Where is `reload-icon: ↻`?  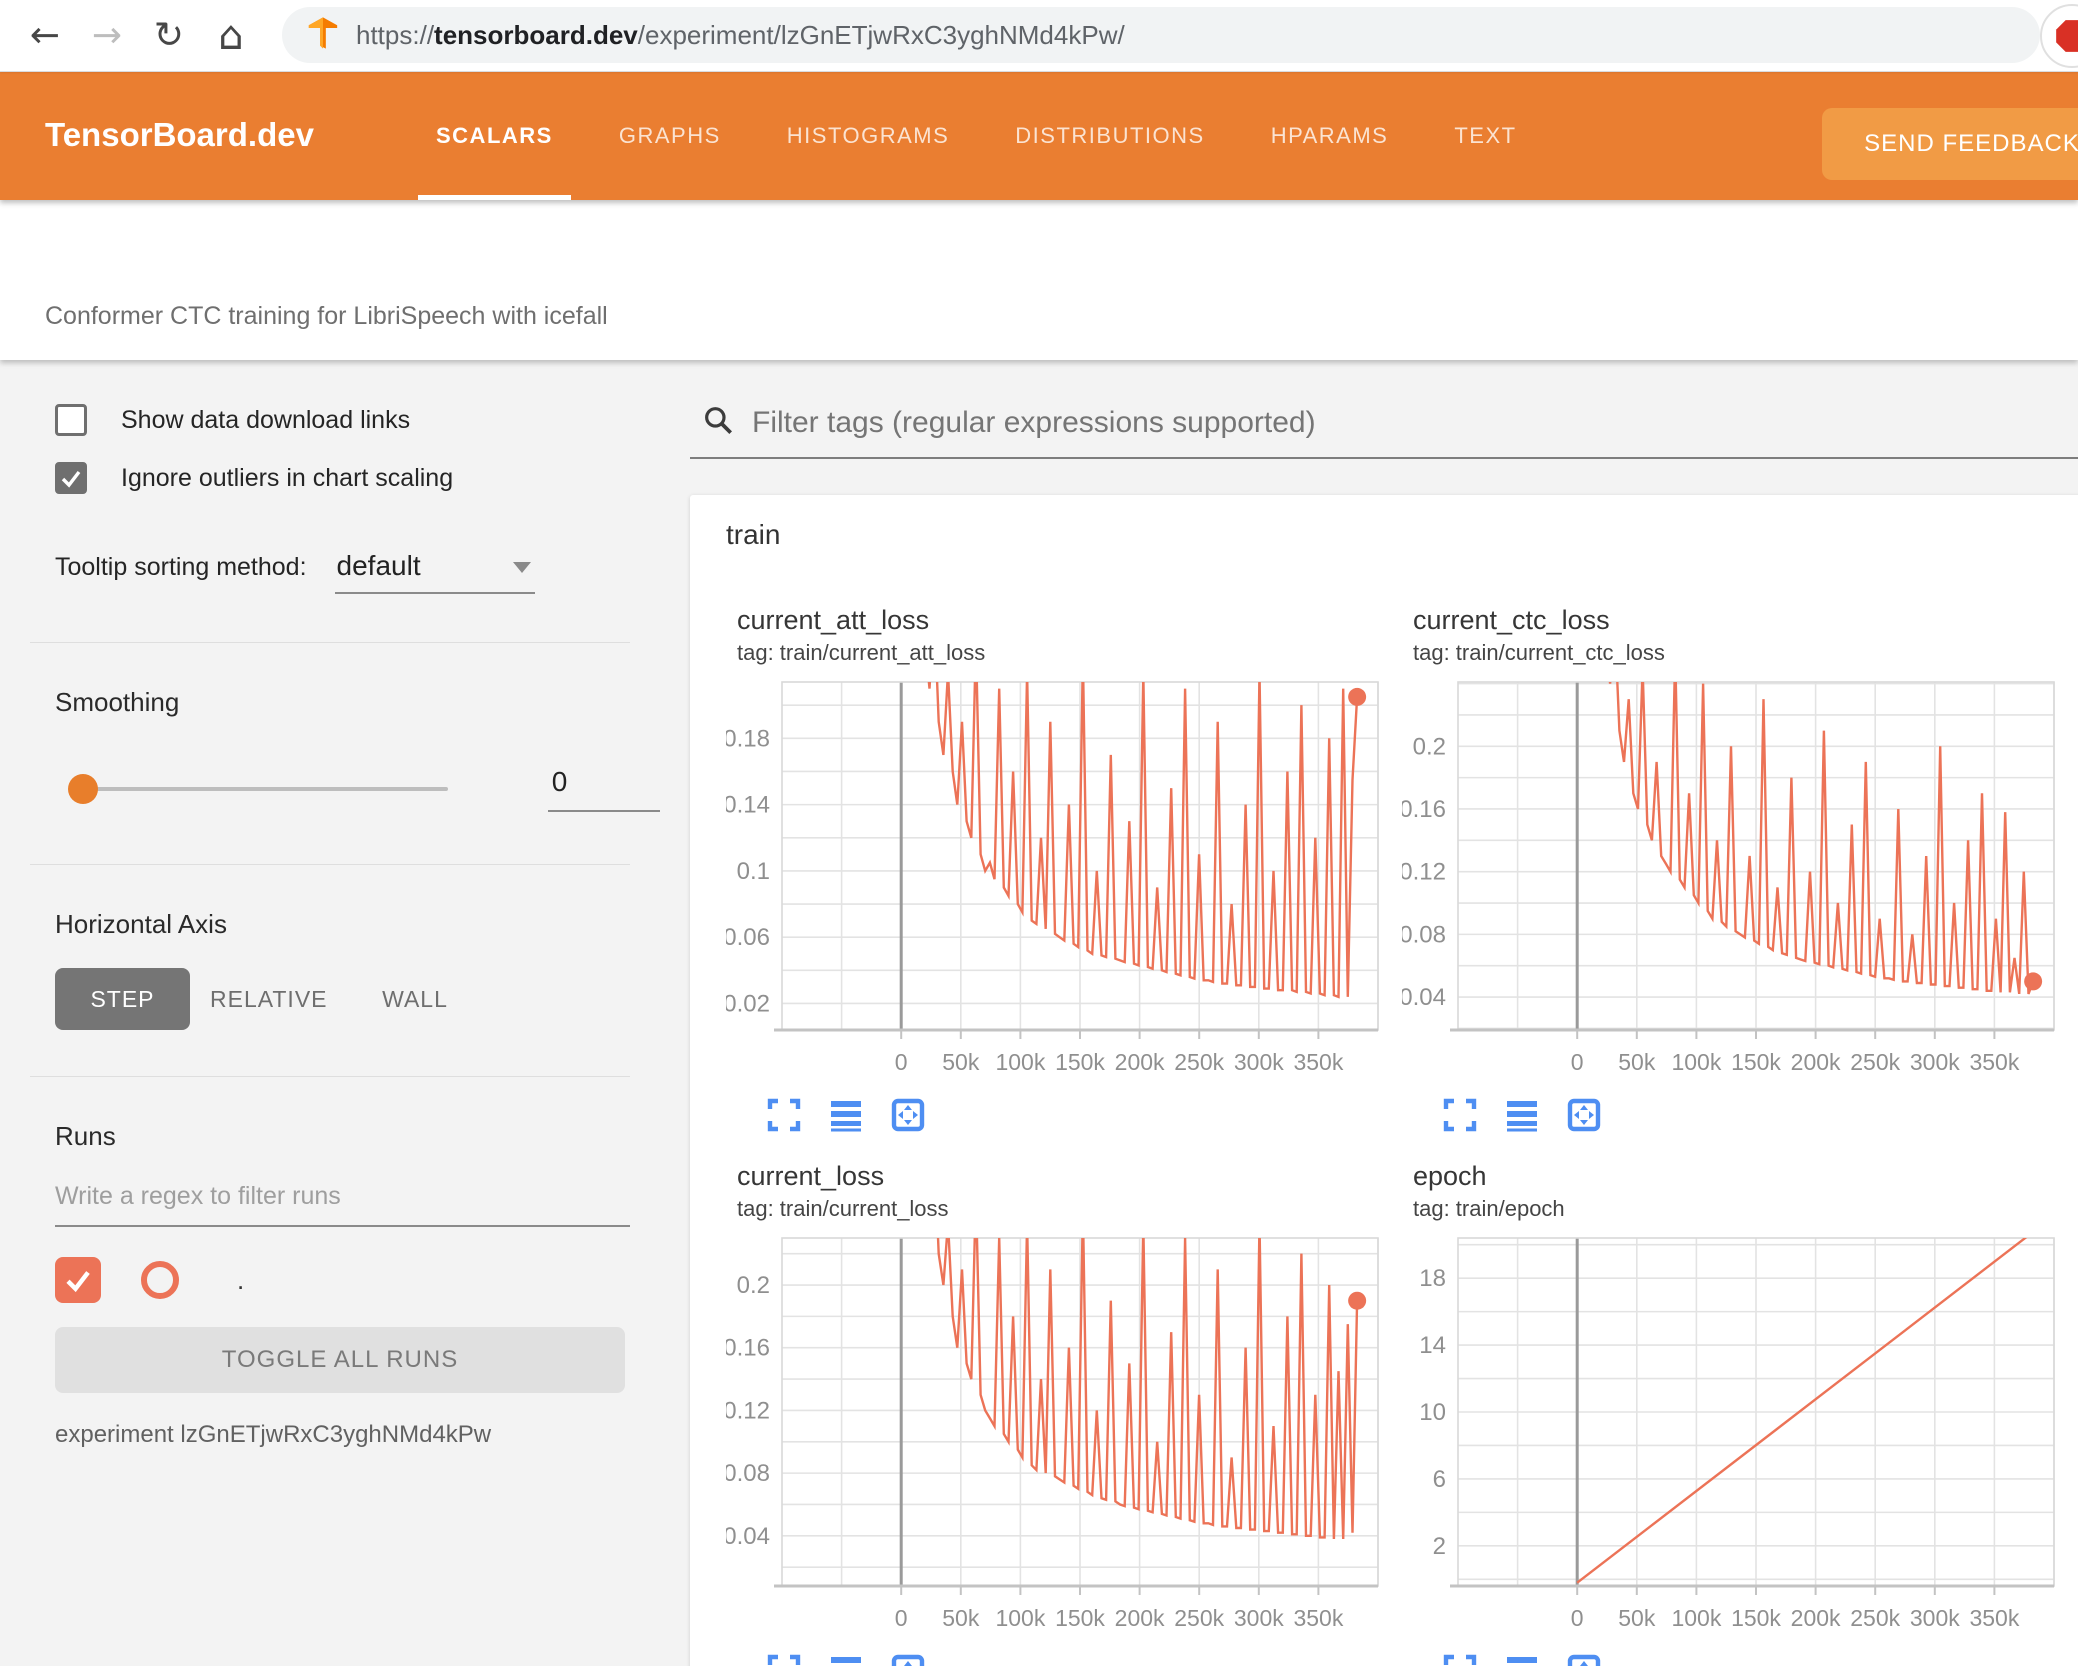 reload-icon: ↻ is located at coordinates (169, 35).